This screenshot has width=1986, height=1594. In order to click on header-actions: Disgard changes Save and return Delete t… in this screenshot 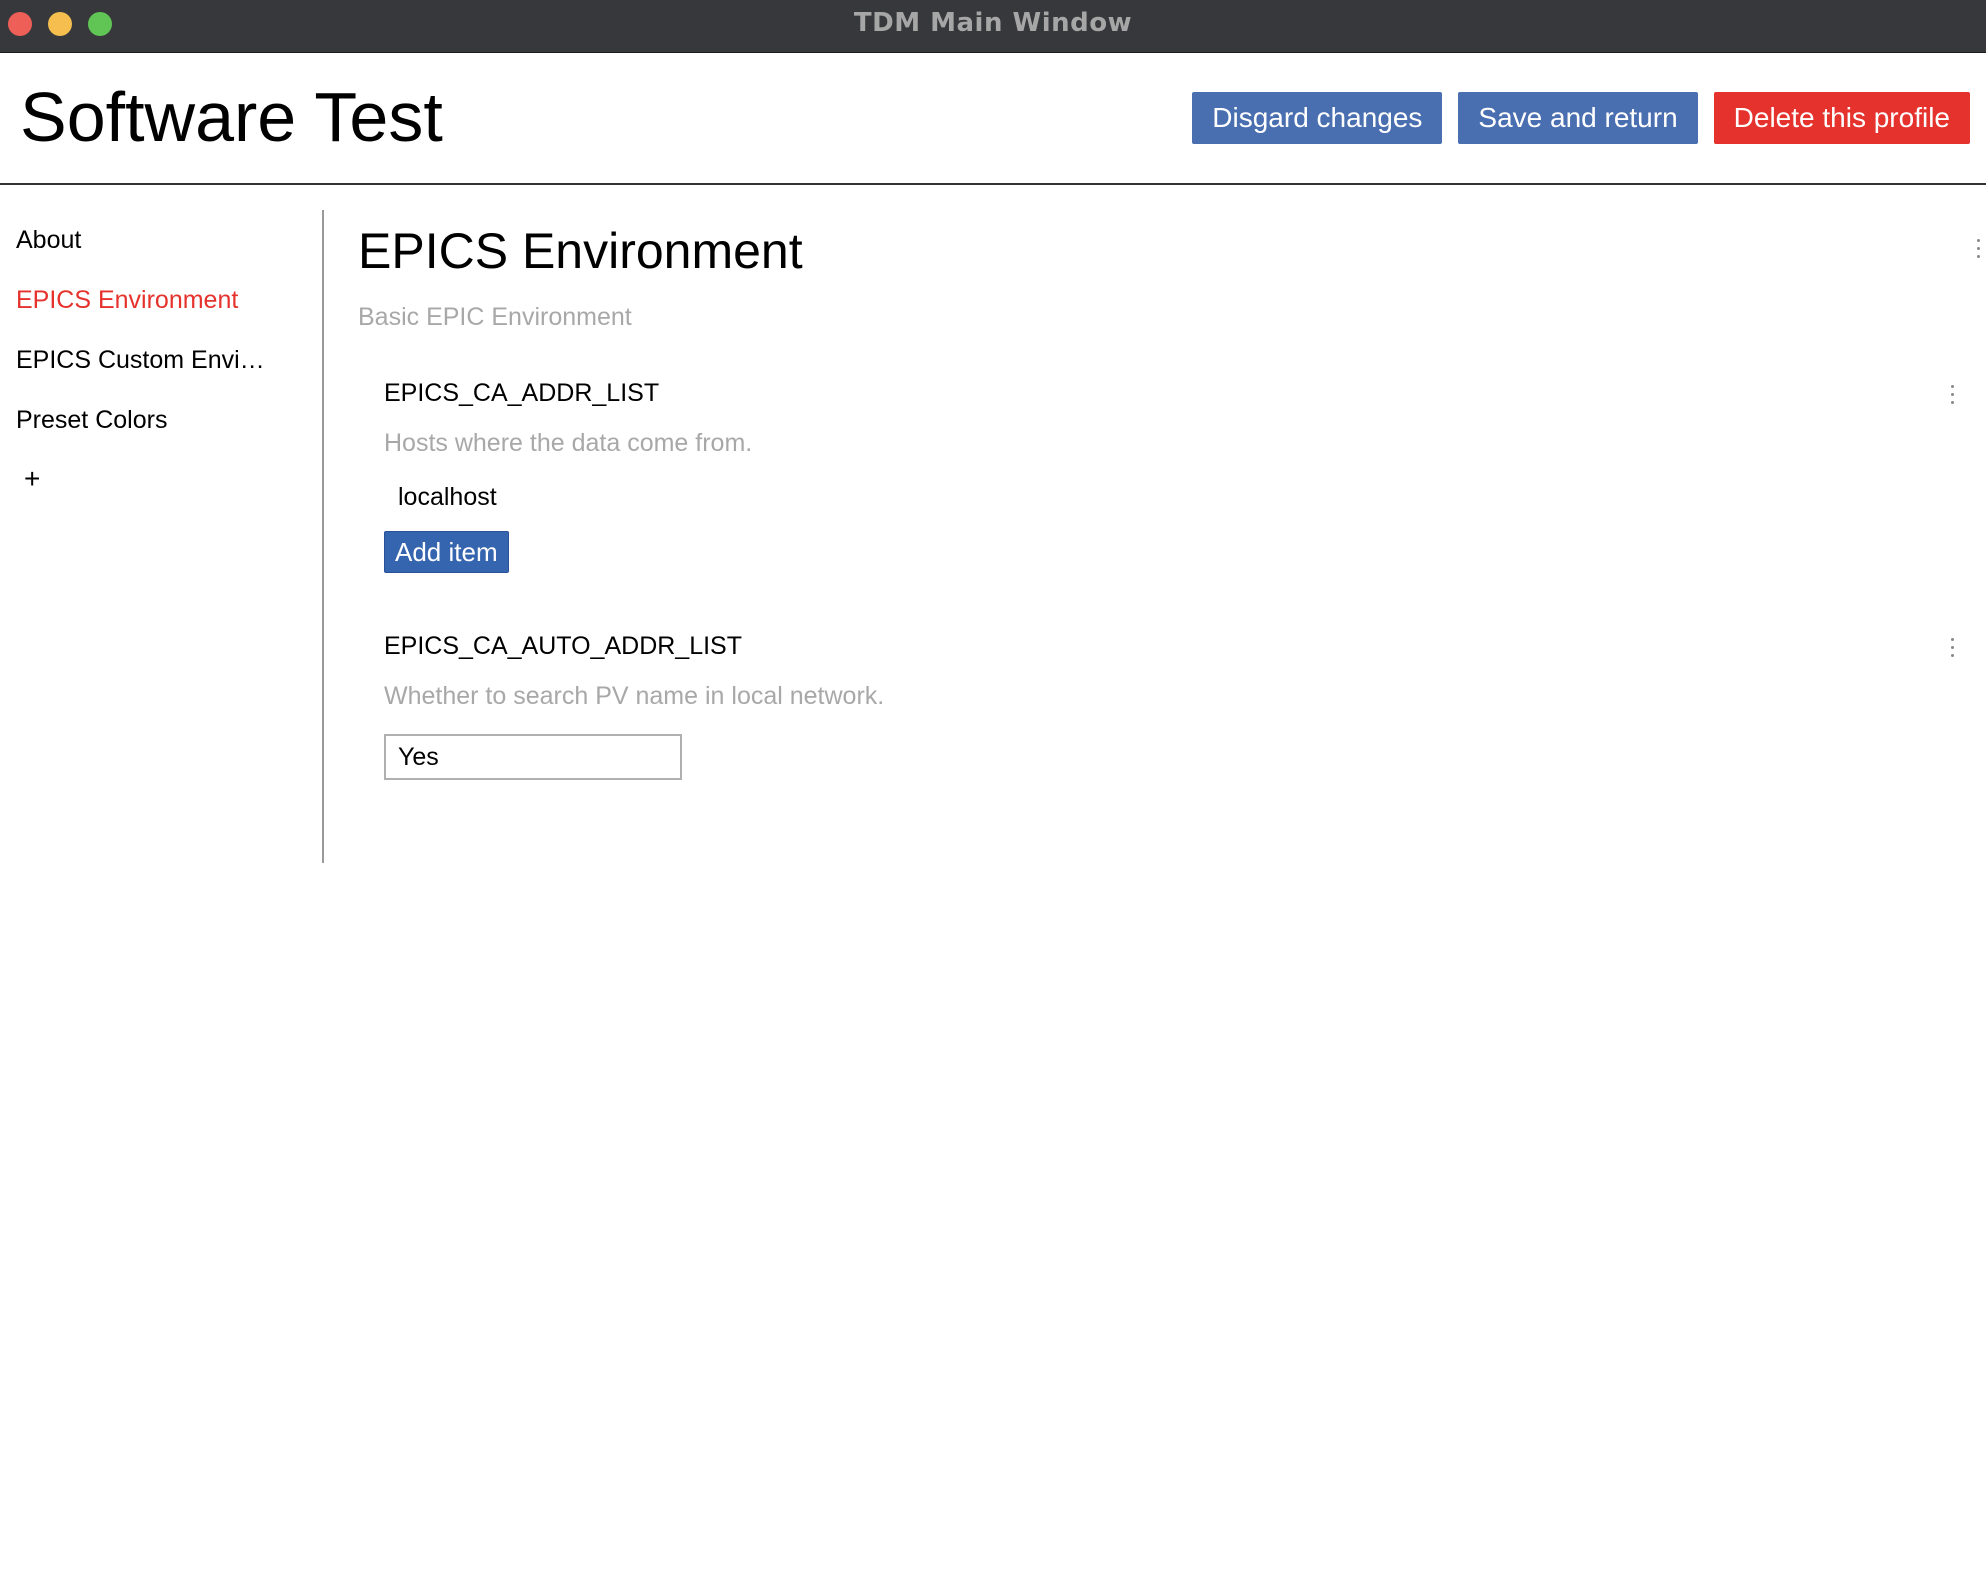, I will do `click(1581, 118)`.